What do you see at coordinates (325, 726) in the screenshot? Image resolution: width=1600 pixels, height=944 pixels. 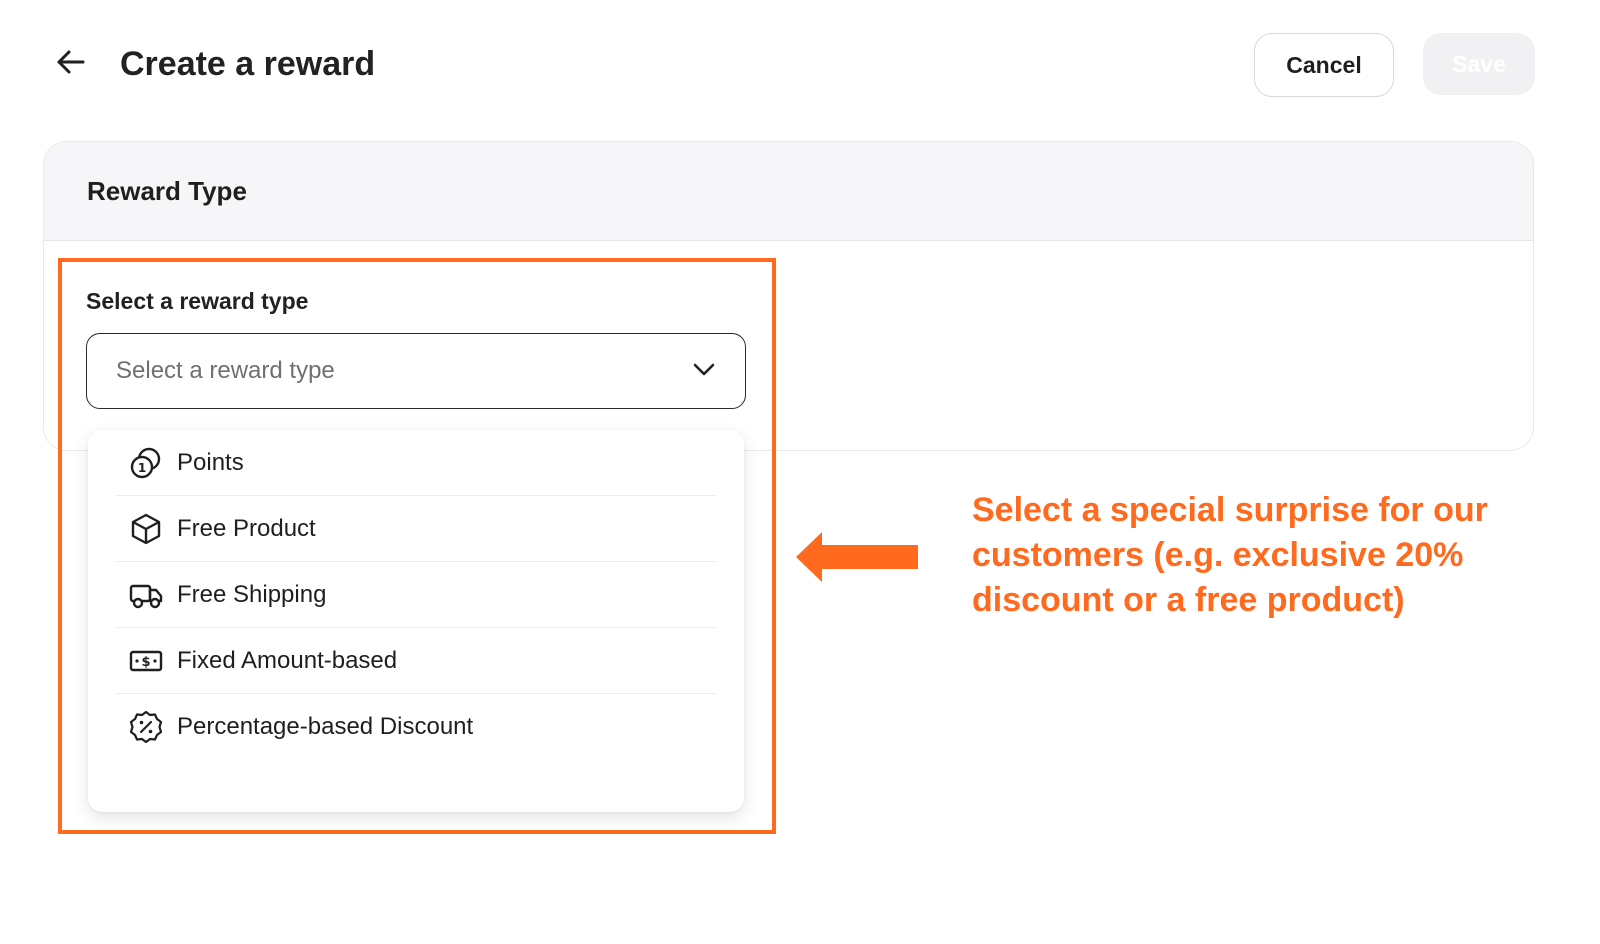 I see `option-label: Percentage-based Discount` at bounding box center [325, 726].